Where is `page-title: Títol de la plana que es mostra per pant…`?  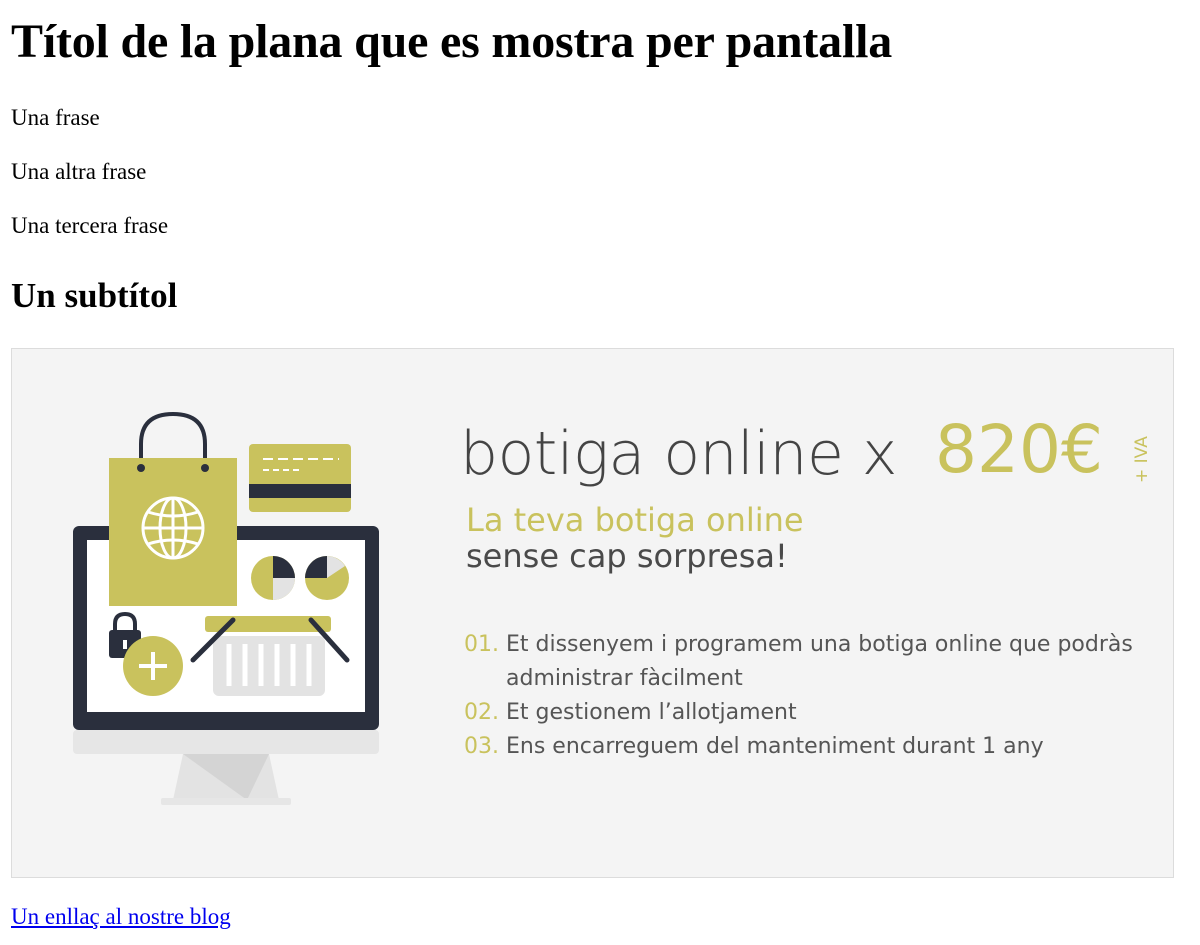 page-title: Títol de la plana que es mostra per pant… is located at coordinates (452, 41).